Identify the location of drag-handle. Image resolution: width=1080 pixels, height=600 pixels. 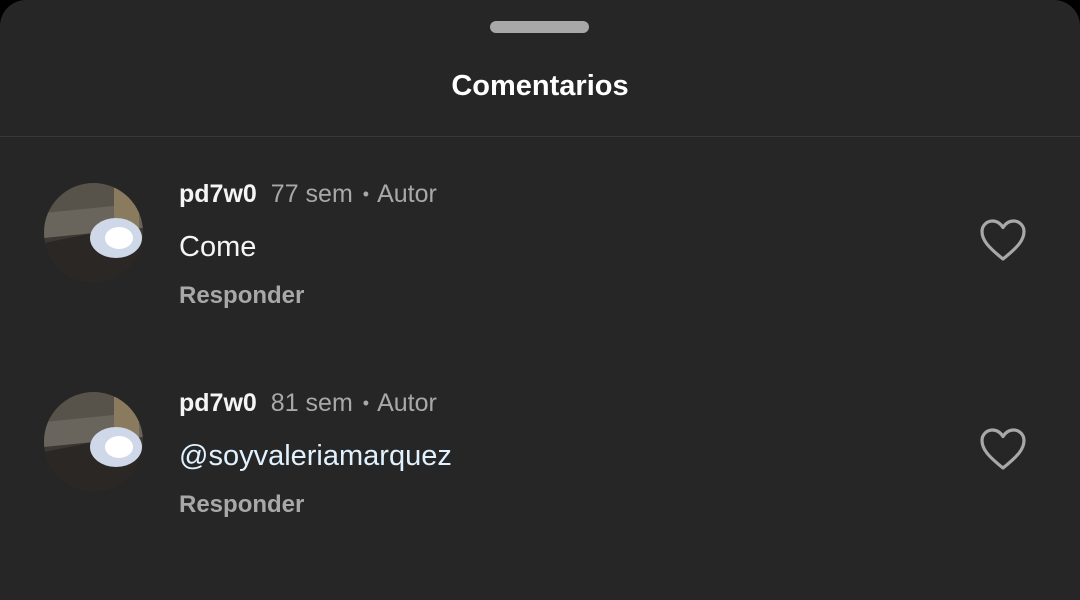
(539, 27).